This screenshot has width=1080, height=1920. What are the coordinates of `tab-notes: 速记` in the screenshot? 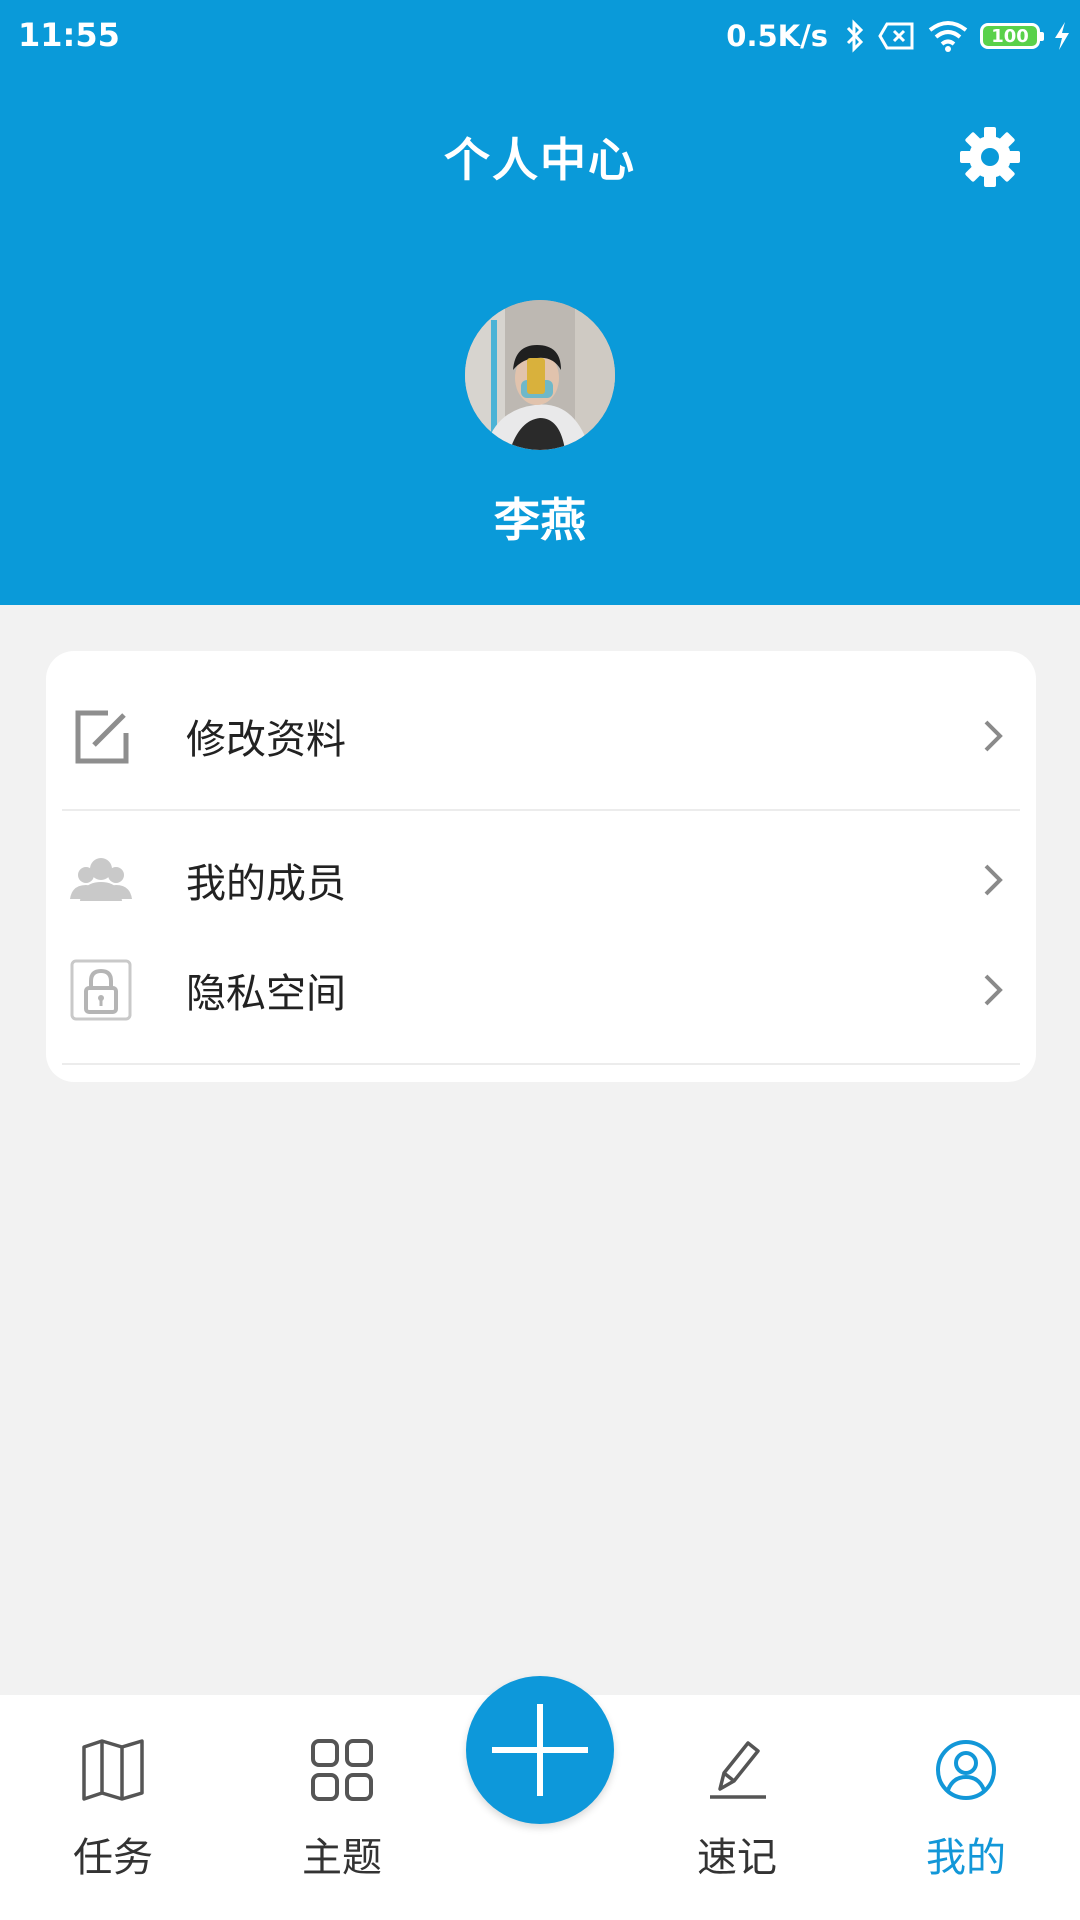 It's located at (737, 1807).